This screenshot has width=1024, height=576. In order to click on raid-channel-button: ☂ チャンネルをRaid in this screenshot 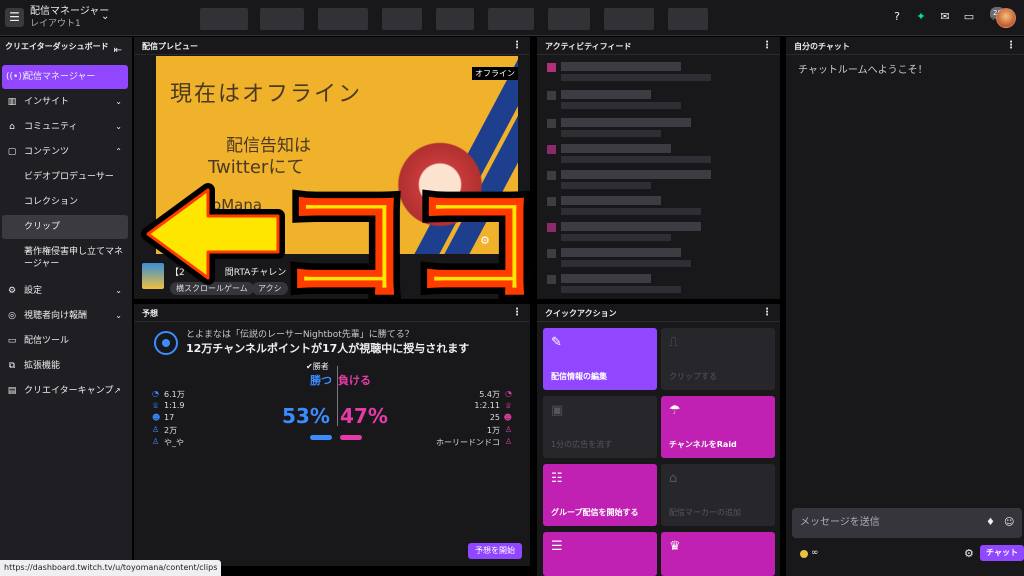, I will do `click(718, 427)`.